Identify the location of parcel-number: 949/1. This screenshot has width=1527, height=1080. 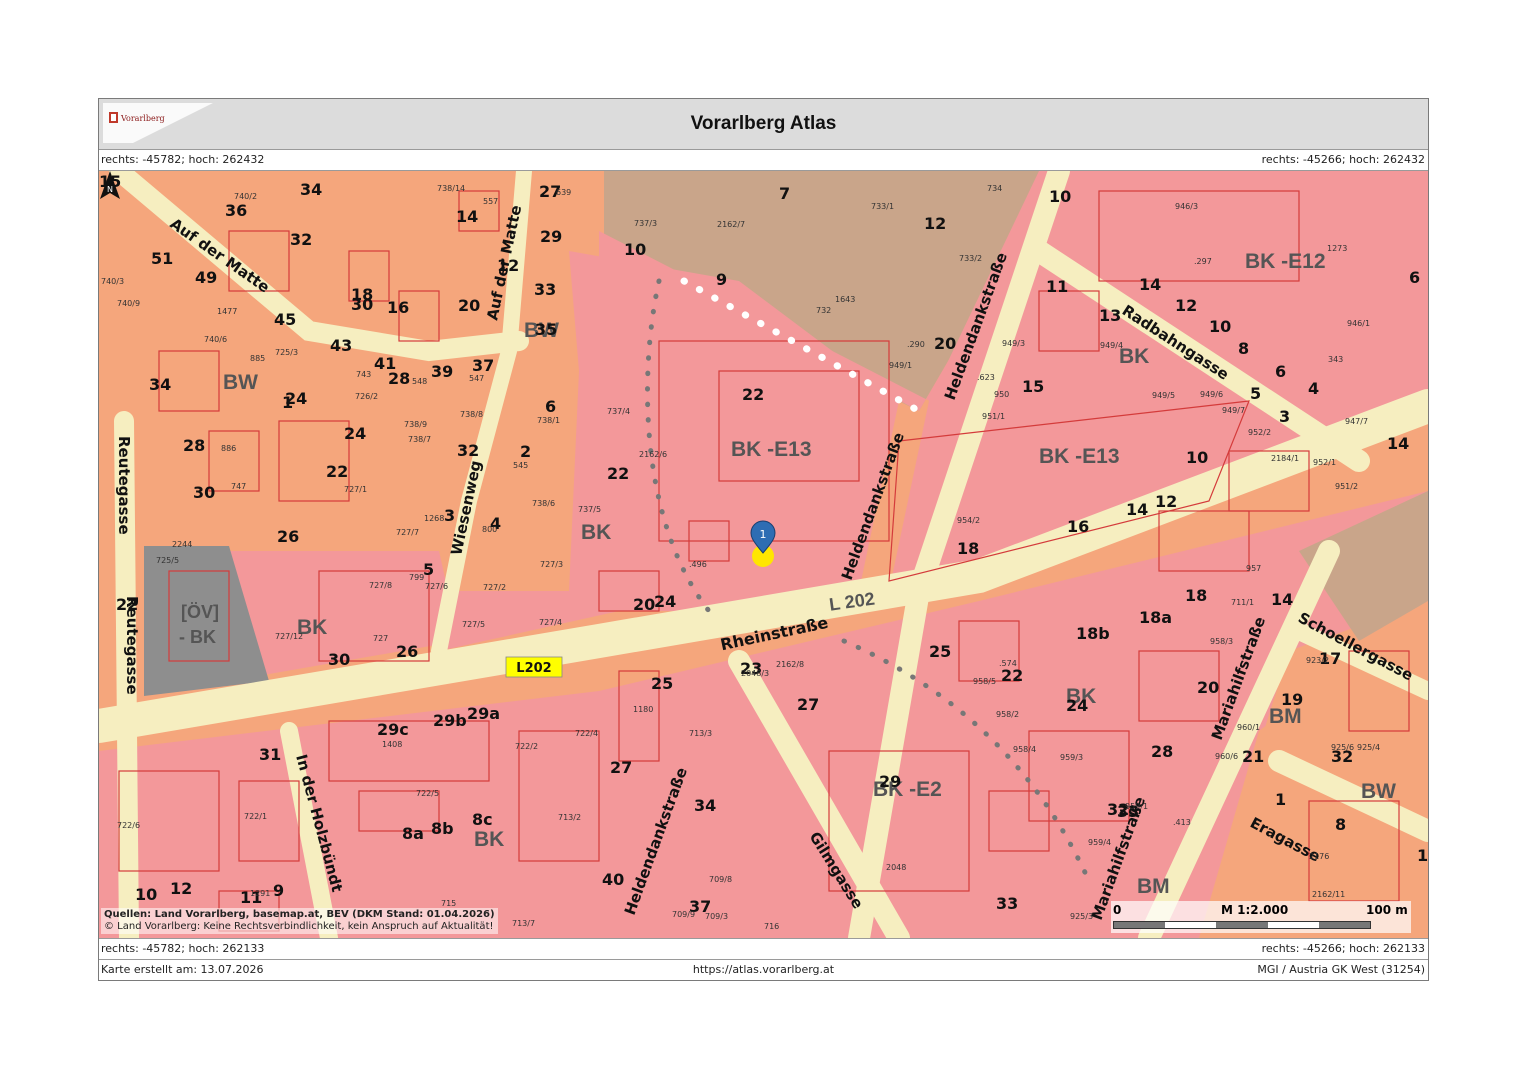
(900, 365).